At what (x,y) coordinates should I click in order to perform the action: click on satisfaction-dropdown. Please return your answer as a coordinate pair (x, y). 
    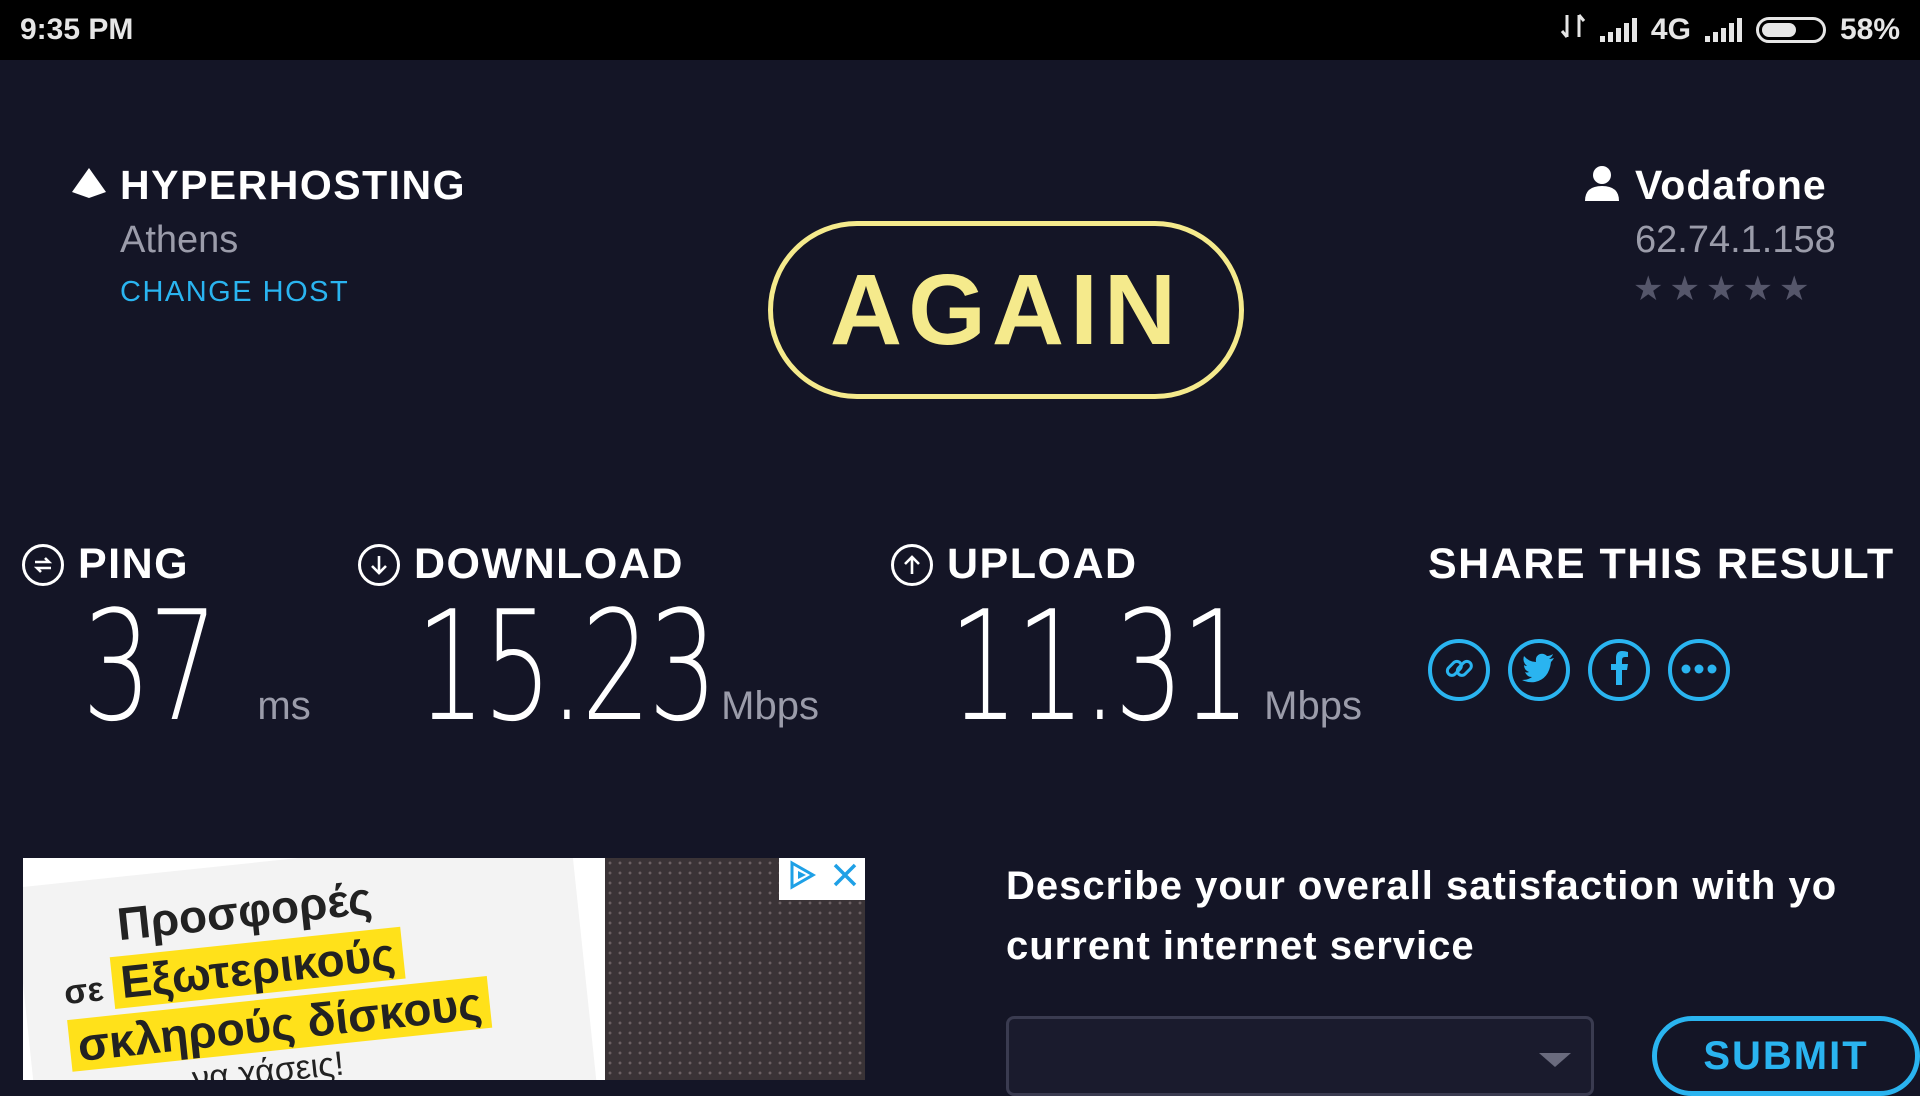
    Looking at the image, I should click on (1300, 1056).